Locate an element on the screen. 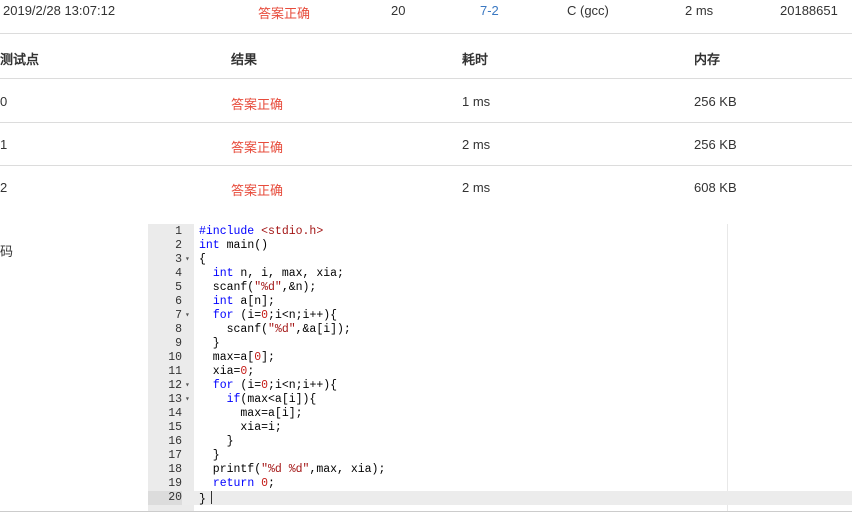 This screenshot has height=513, width=852. code-label: 码 is located at coordinates (7, 251).